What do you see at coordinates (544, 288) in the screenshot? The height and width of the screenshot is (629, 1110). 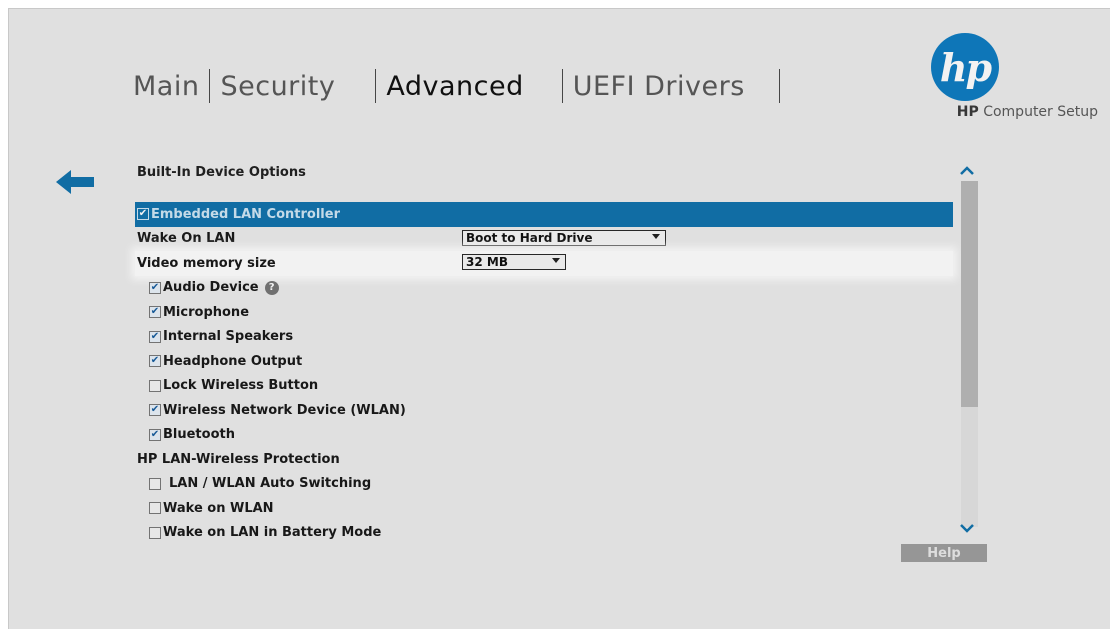 I see `option-audio-device: ✔ Audio Device ?` at bounding box center [544, 288].